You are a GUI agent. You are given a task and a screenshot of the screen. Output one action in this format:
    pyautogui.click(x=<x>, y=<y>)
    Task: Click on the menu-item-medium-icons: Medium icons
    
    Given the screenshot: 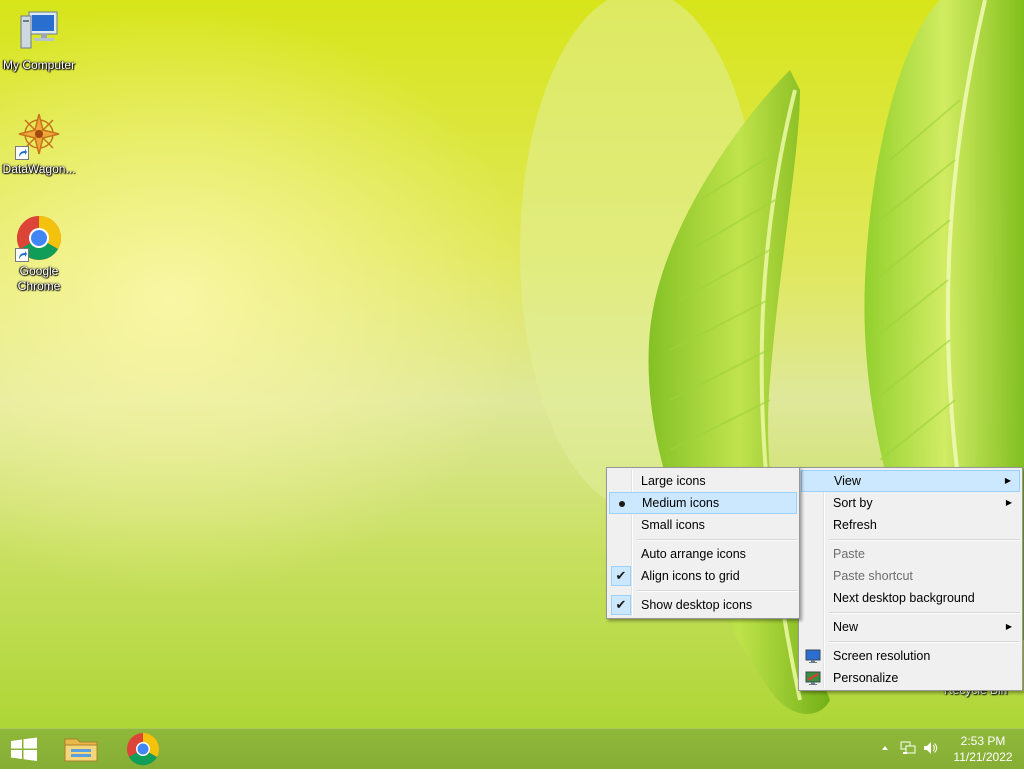 What is the action you would take?
    pyautogui.click(x=703, y=503)
    